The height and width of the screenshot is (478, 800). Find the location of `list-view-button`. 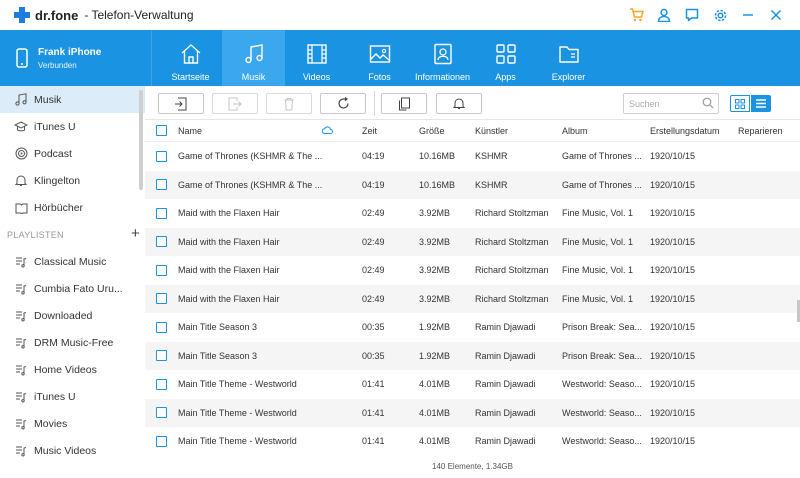

list-view-button is located at coordinates (761, 103).